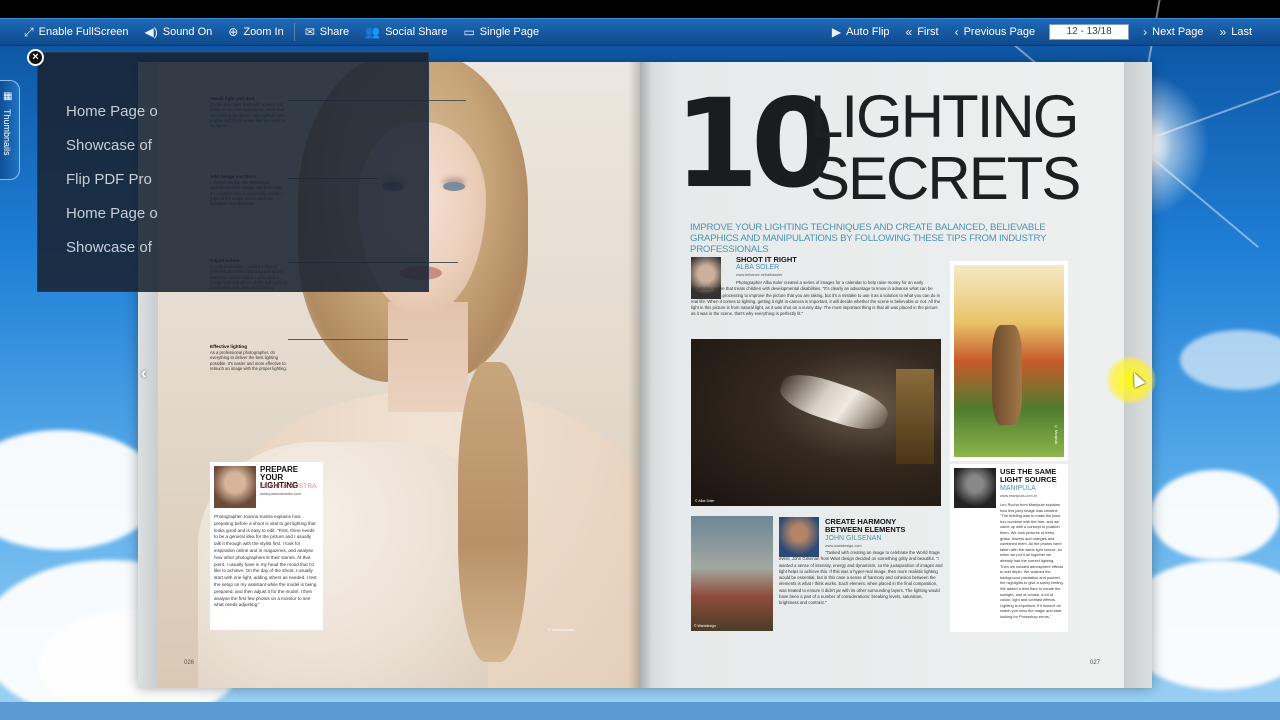 Image resolution: width=1280 pixels, height=720 pixels. I want to click on envelope-icon: ✉, so click(309, 32).